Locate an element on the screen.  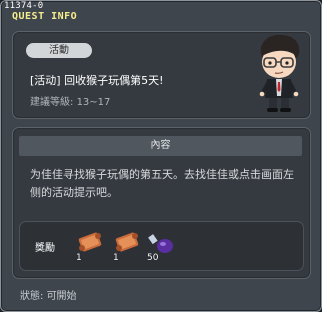
reward-section: 獎勵 1 1 50 is located at coordinates (161, 246).